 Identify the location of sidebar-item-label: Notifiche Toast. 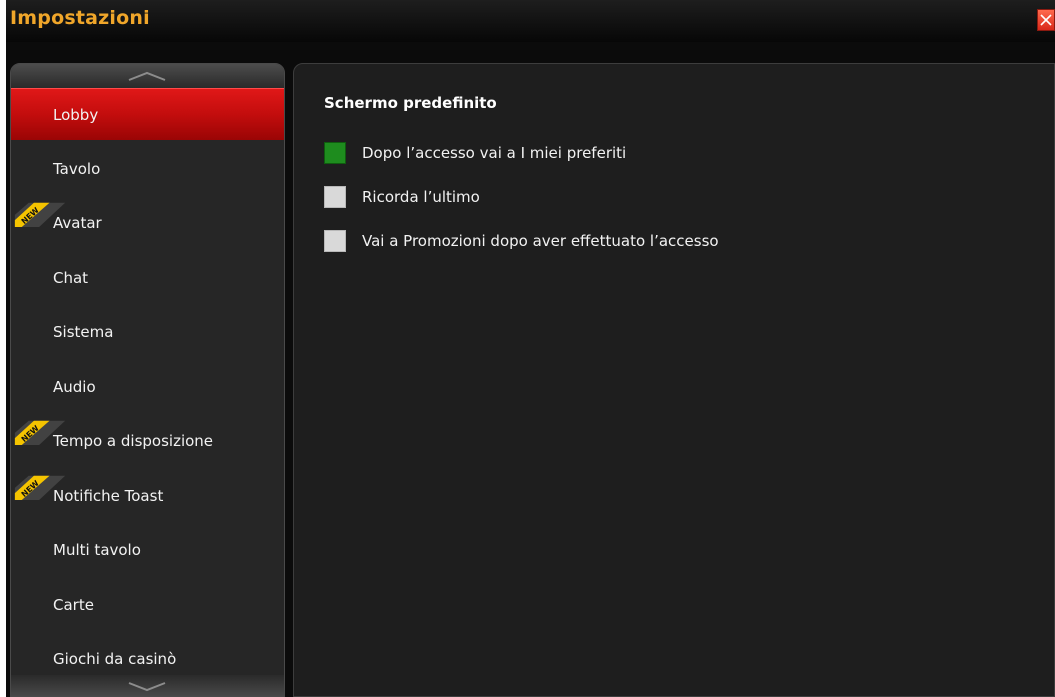
(108, 496).